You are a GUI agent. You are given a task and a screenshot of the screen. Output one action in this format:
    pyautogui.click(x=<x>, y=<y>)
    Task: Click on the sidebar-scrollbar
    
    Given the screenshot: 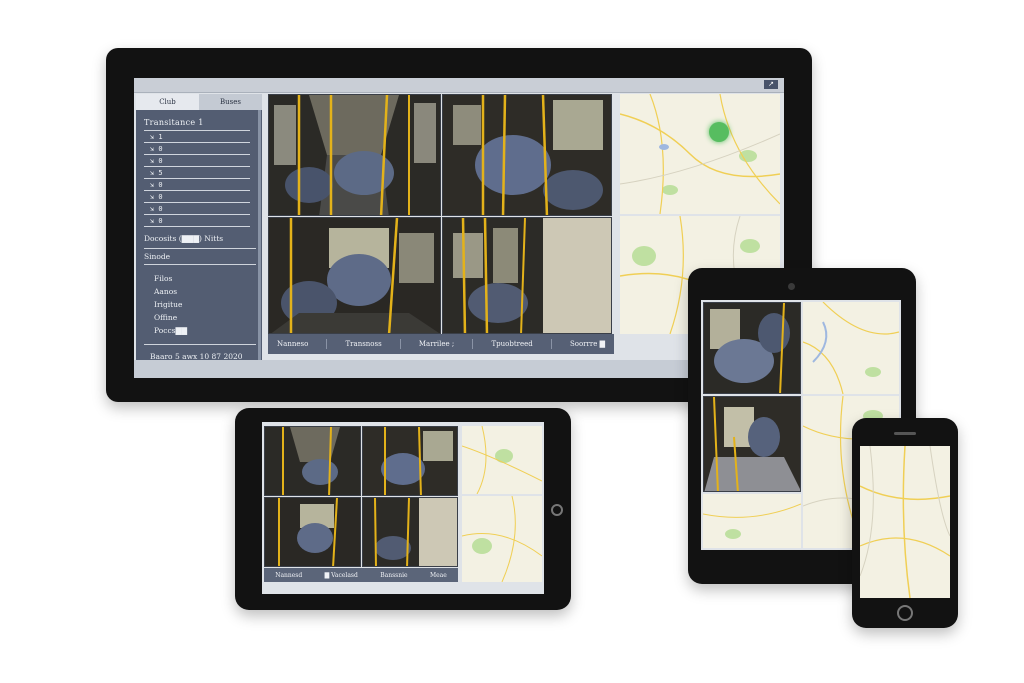 What is the action you would take?
    pyautogui.click(x=259, y=235)
    